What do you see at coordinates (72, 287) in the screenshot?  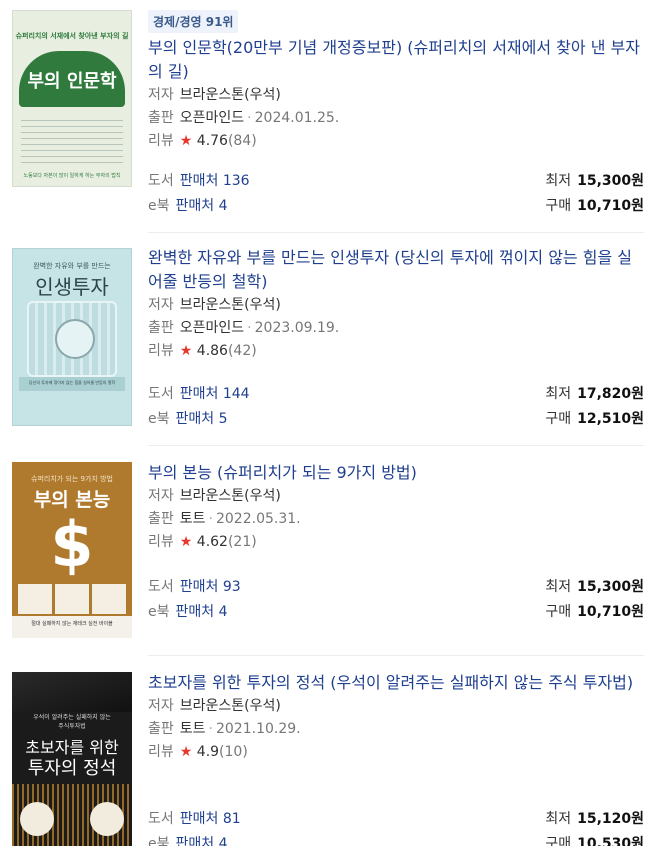 I see `cover-title-text: 인생투자` at bounding box center [72, 287].